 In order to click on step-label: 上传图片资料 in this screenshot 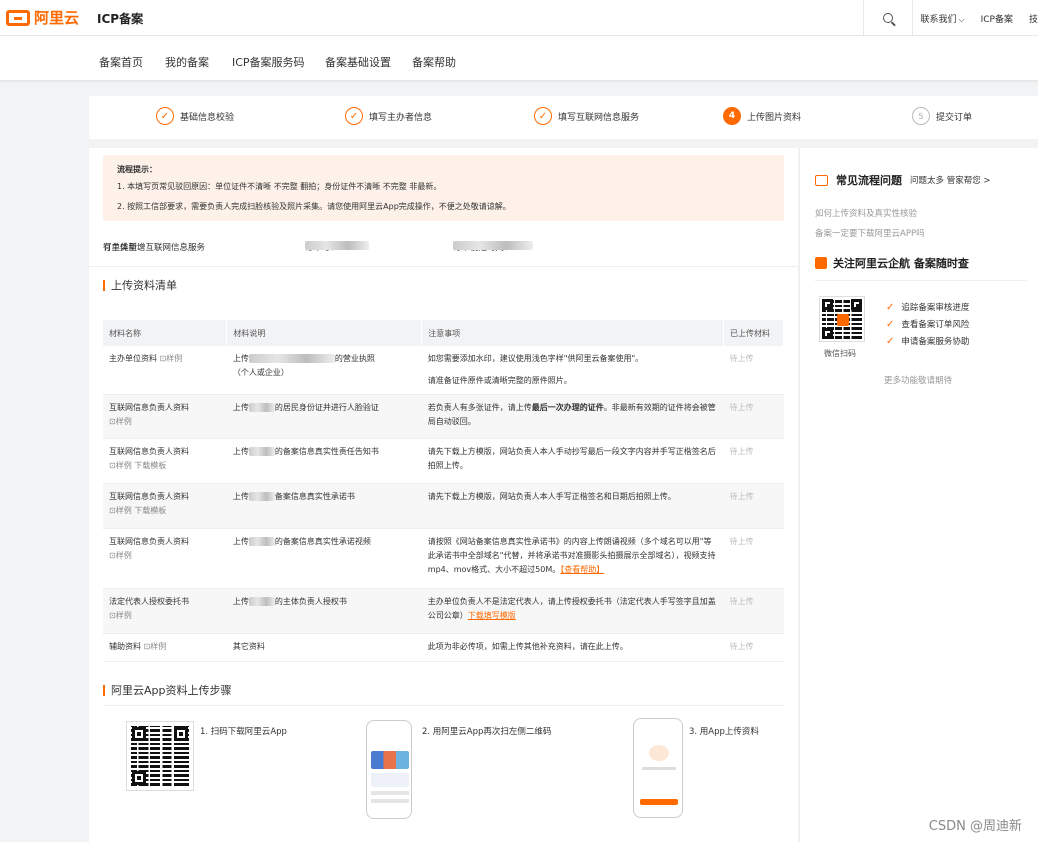, I will do `click(774, 117)`.